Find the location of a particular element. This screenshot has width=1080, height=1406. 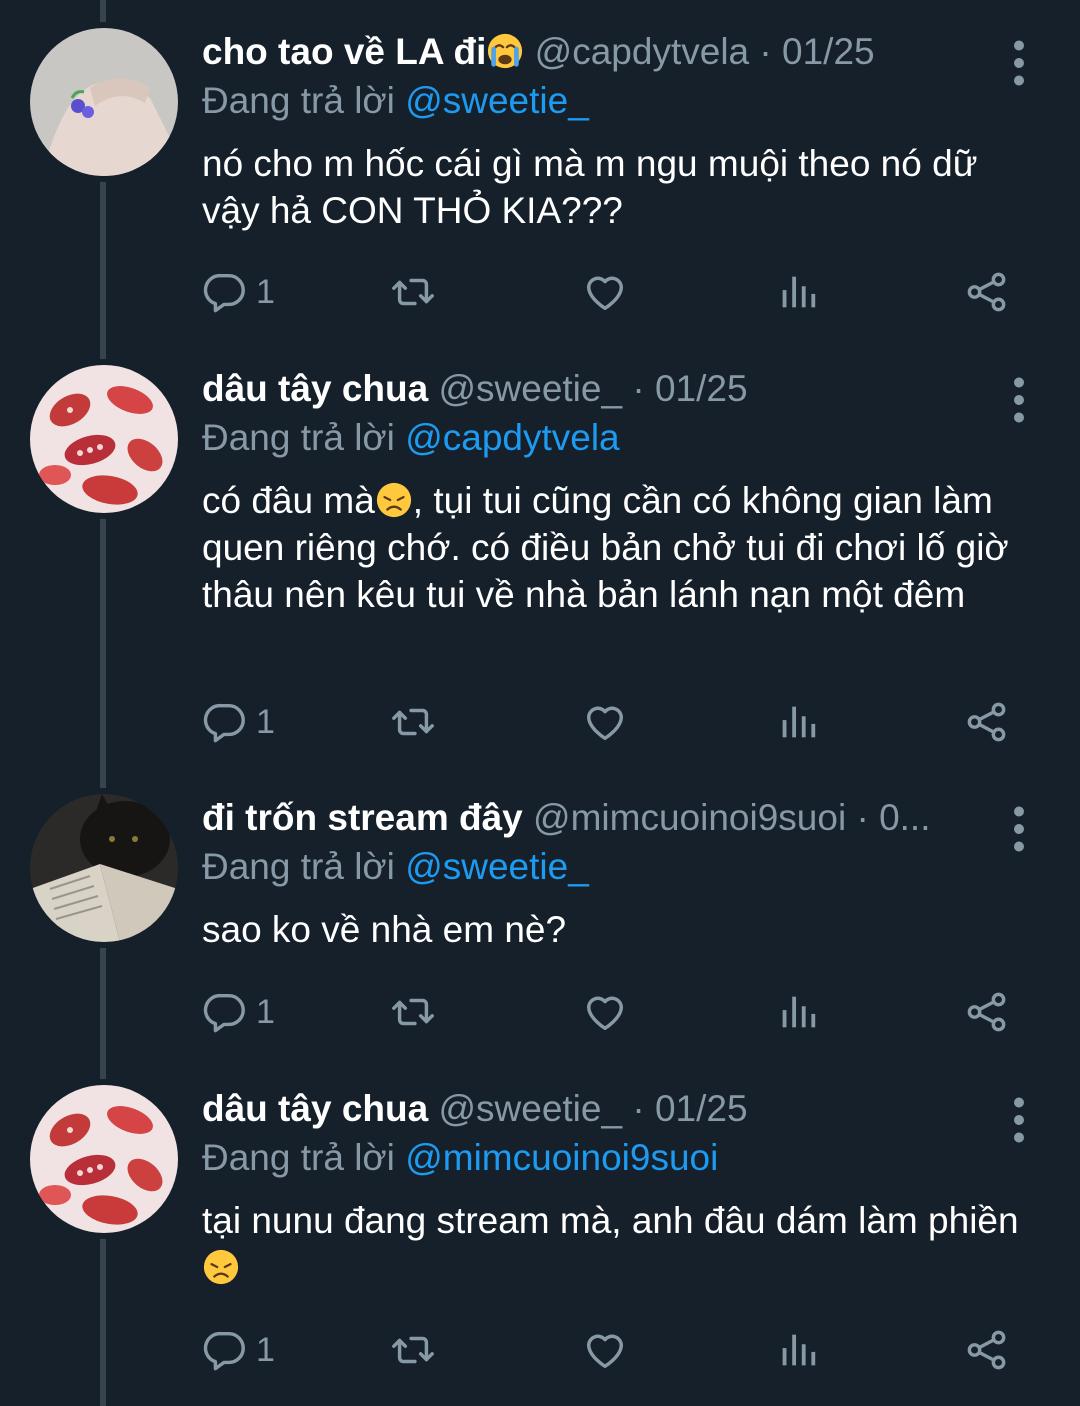

handle: @capdytvela is located at coordinates (642, 51).